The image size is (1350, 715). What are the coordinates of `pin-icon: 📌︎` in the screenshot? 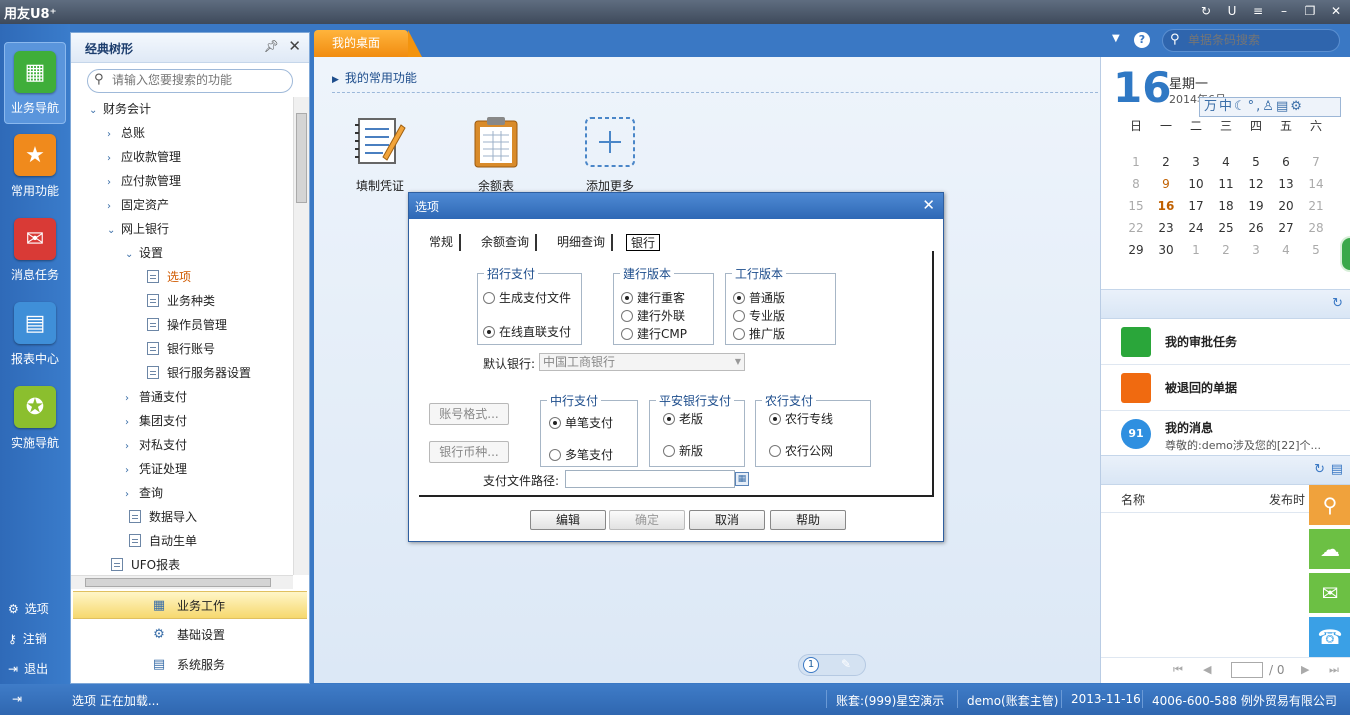 It's located at (271, 46).